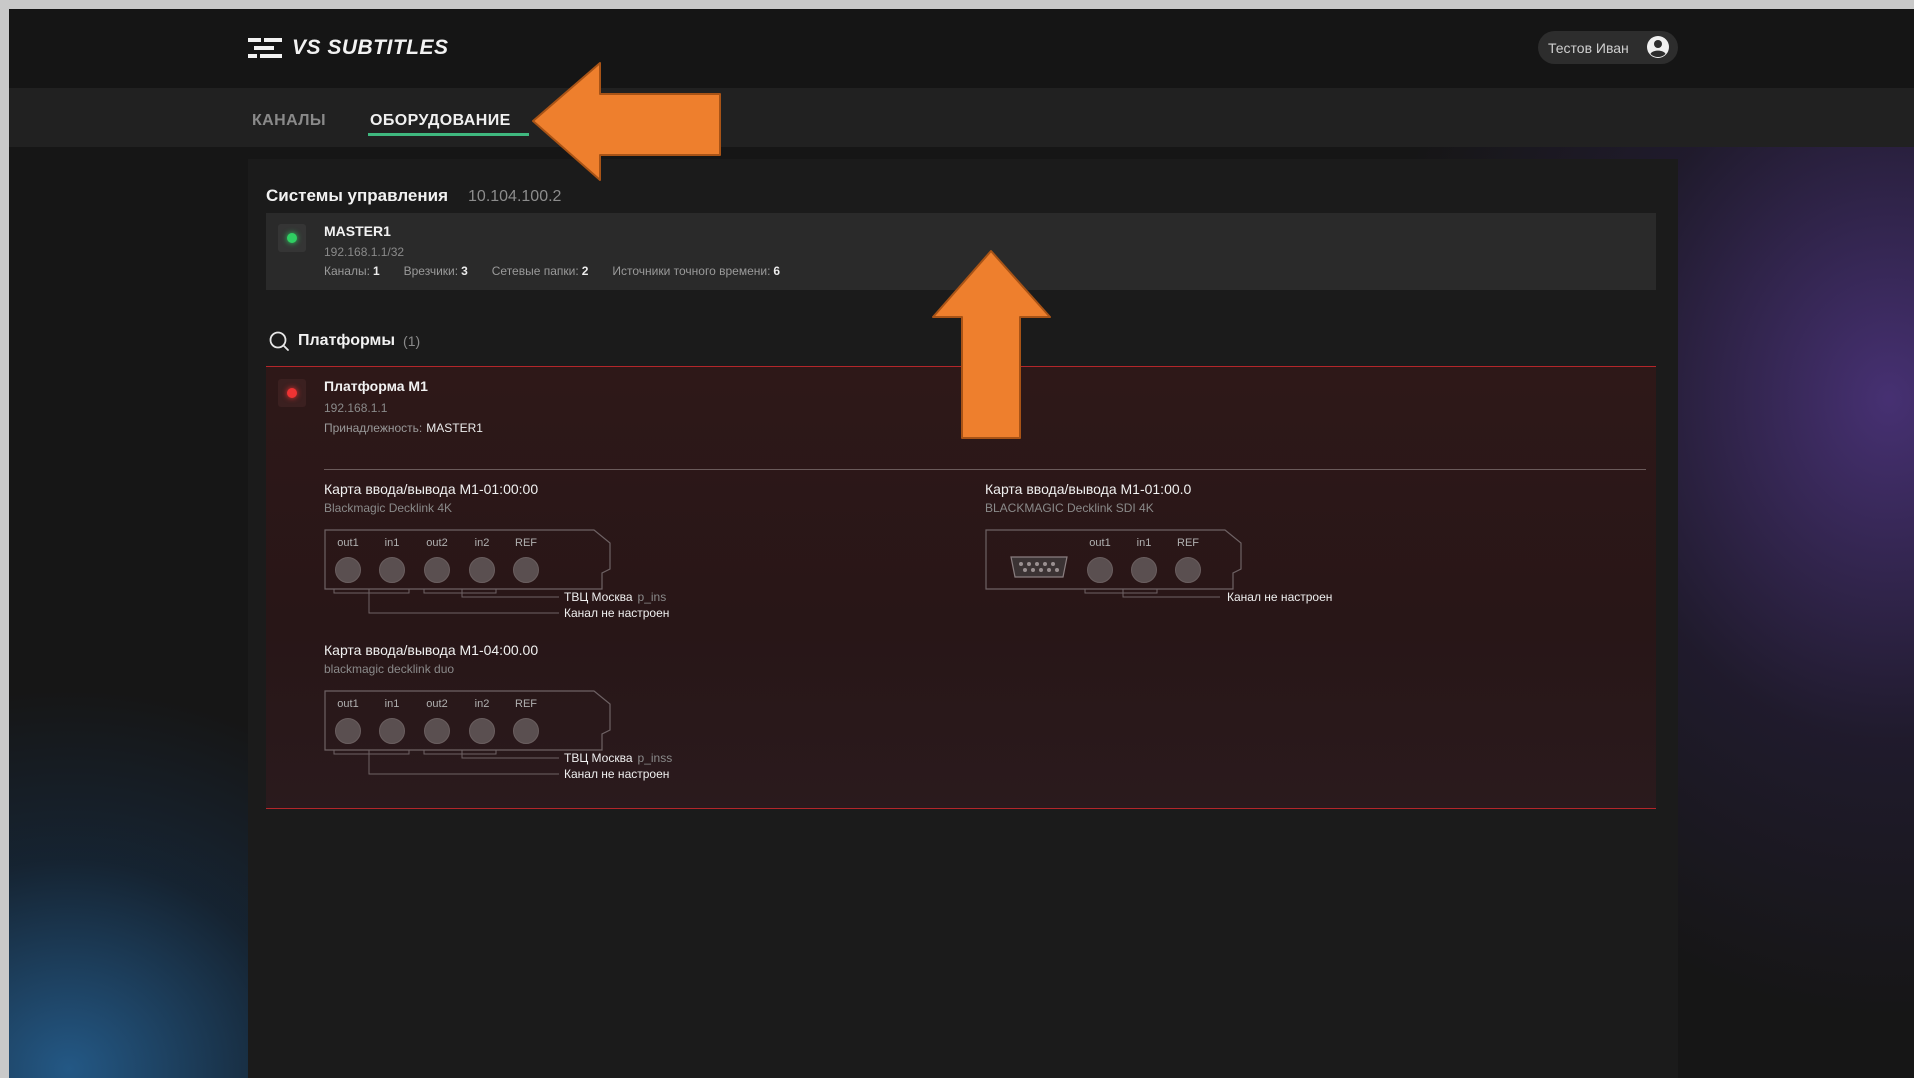  What do you see at coordinates (352, 271) in the screenshot?
I see `stat-channels: Каналы: 1` at bounding box center [352, 271].